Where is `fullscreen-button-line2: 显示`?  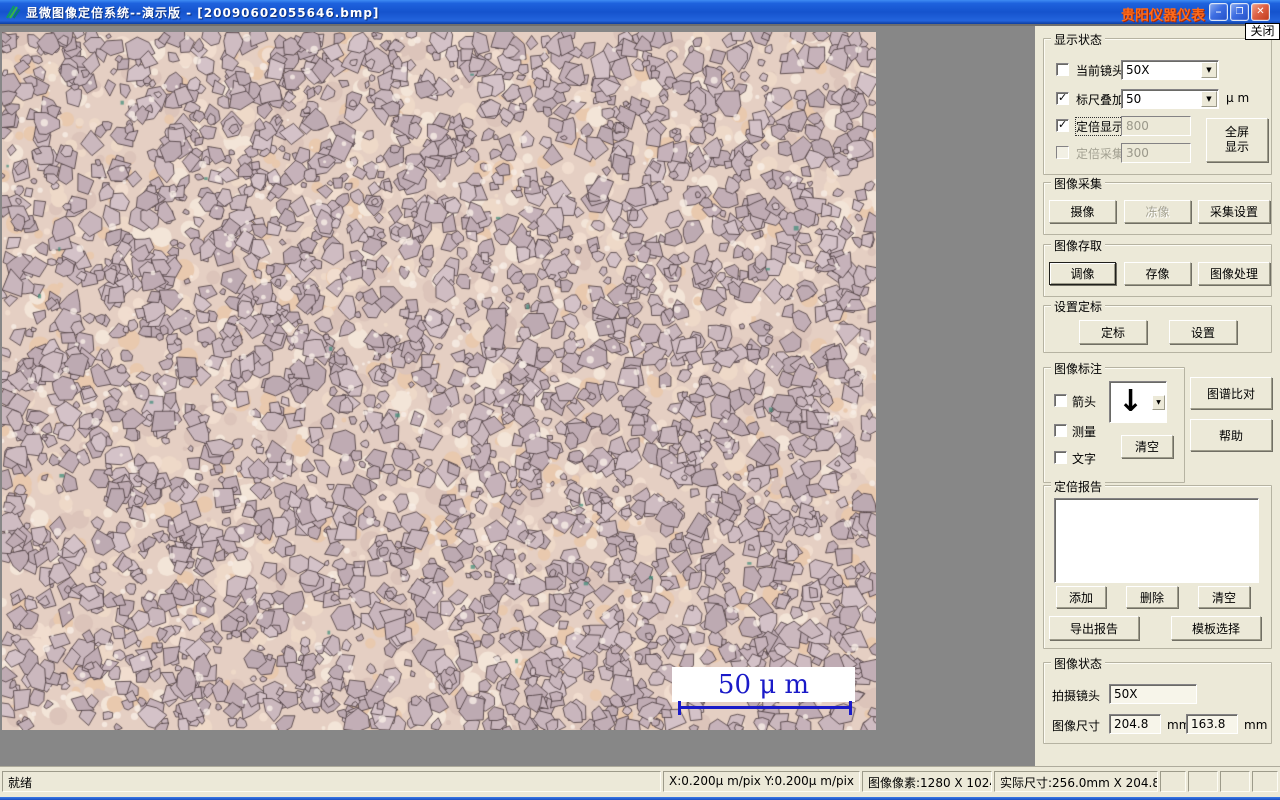 fullscreen-button-line2: 显示 is located at coordinates (1236, 147).